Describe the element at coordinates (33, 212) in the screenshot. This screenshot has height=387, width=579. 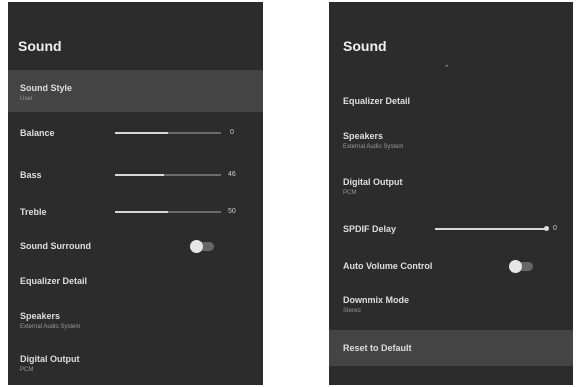
I see `treble-label: Treble` at that location.